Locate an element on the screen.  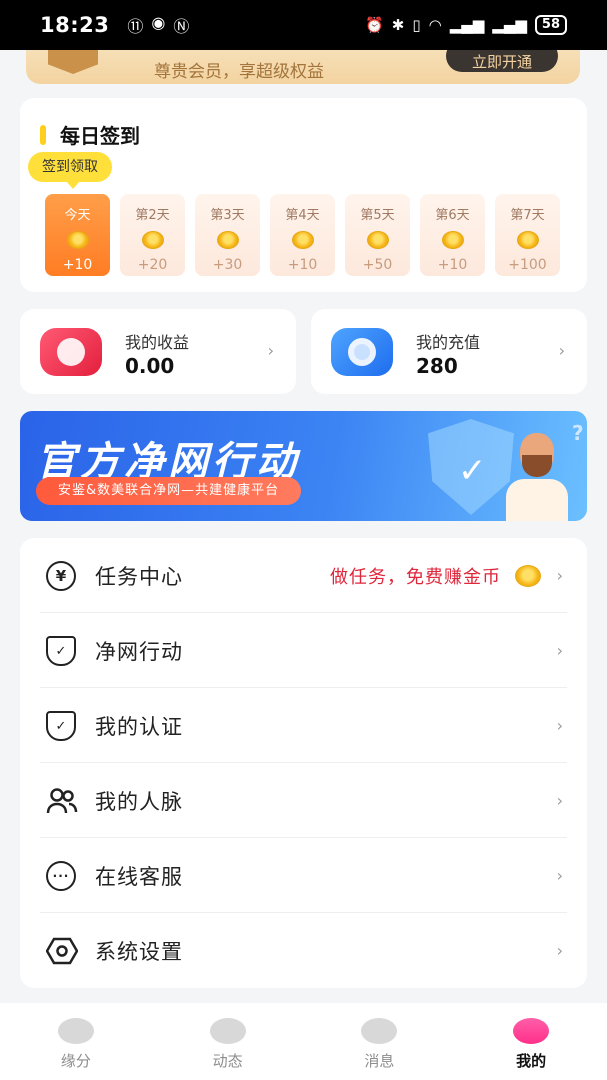
sign-in-day: 第5天 +50 is located at coordinates (377, 235).